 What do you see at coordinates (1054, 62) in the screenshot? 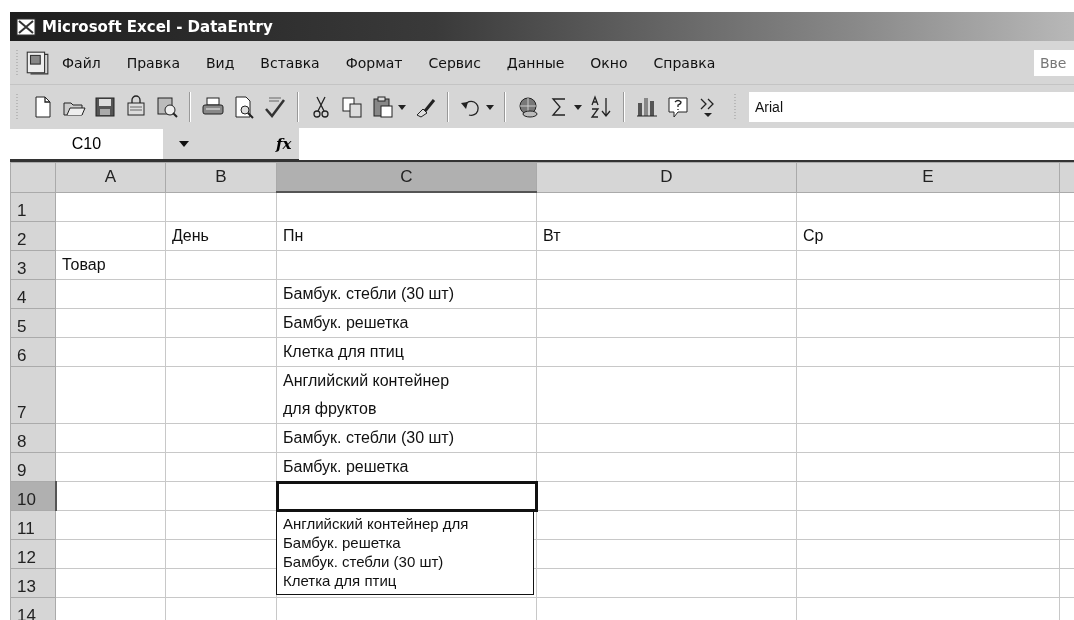
I see `help-search-field: Вве` at bounding box center [1054, 62].